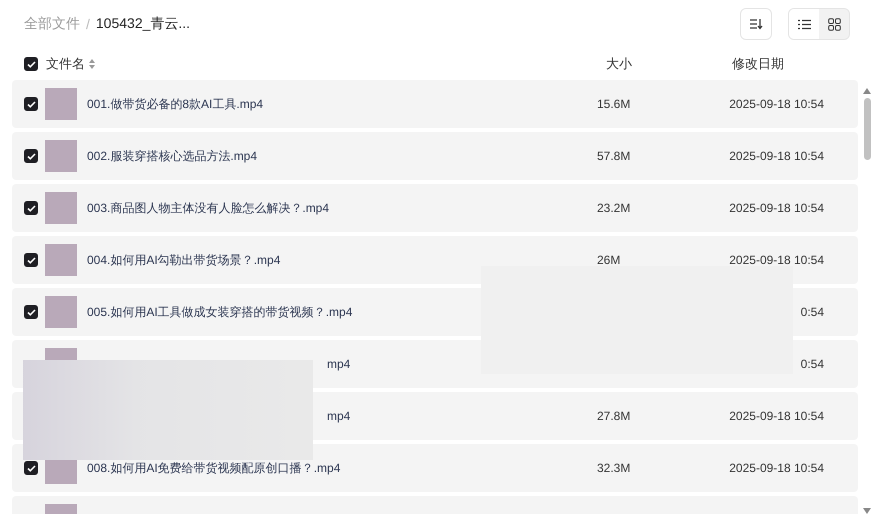  What do you see at coordinates (608, 260) in the screenshot?
I see `file-size: 26M` at bounding box center [608, 260].